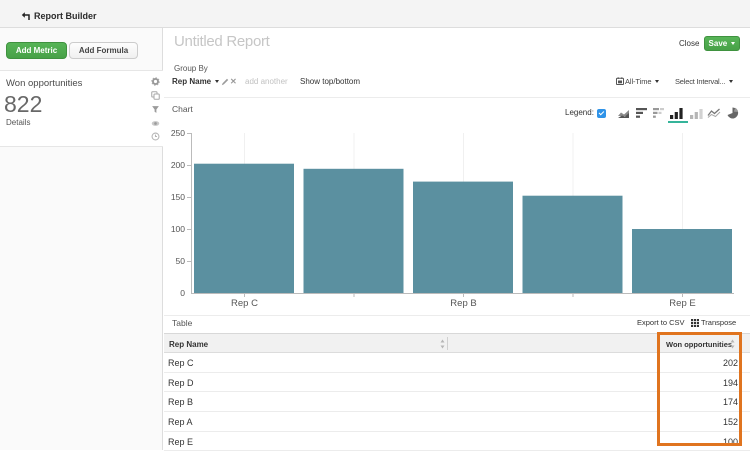 This screenshot has height=451, width=750. What do you see at coordinates (178, 197) in the screenshot?
I see `svg-text: 150` at bounding box center [178, 197].